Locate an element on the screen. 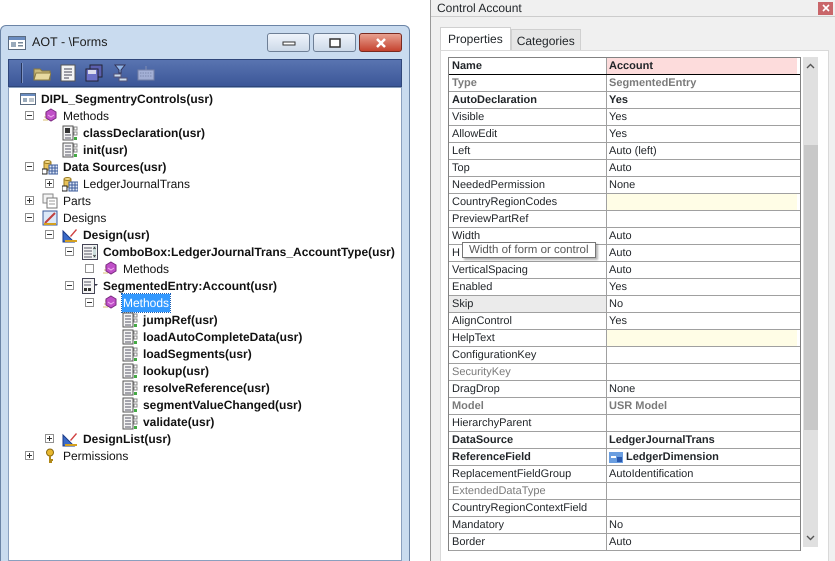  scroll-down-icon is located at coordinates (810, 538).